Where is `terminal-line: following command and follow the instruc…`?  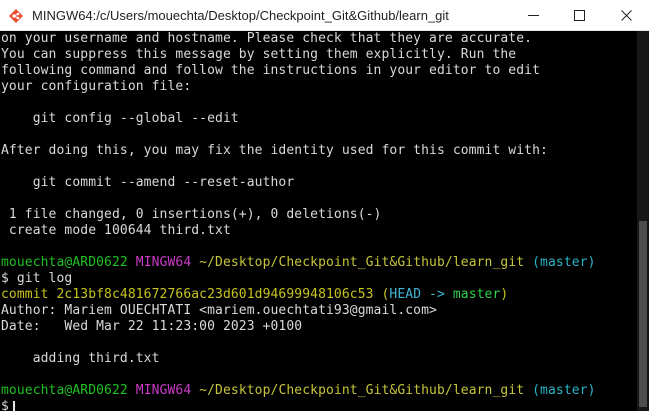 terminal-line: following command and follow the instruc… is located at coordinates (298, 71).